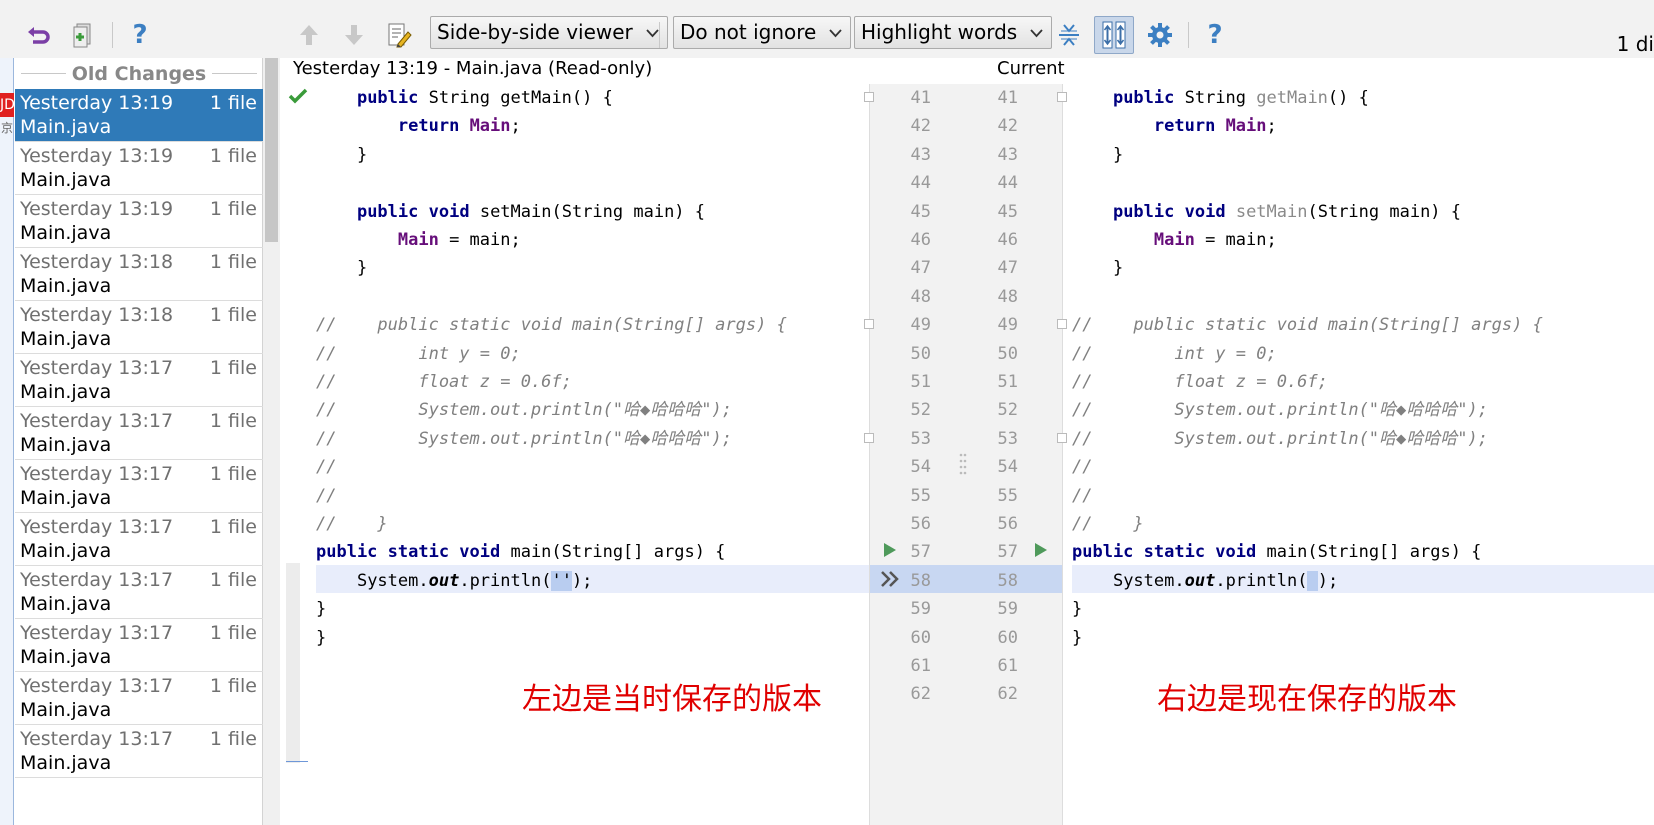  I want to click on jd-badge: JD, so click(7, 105).